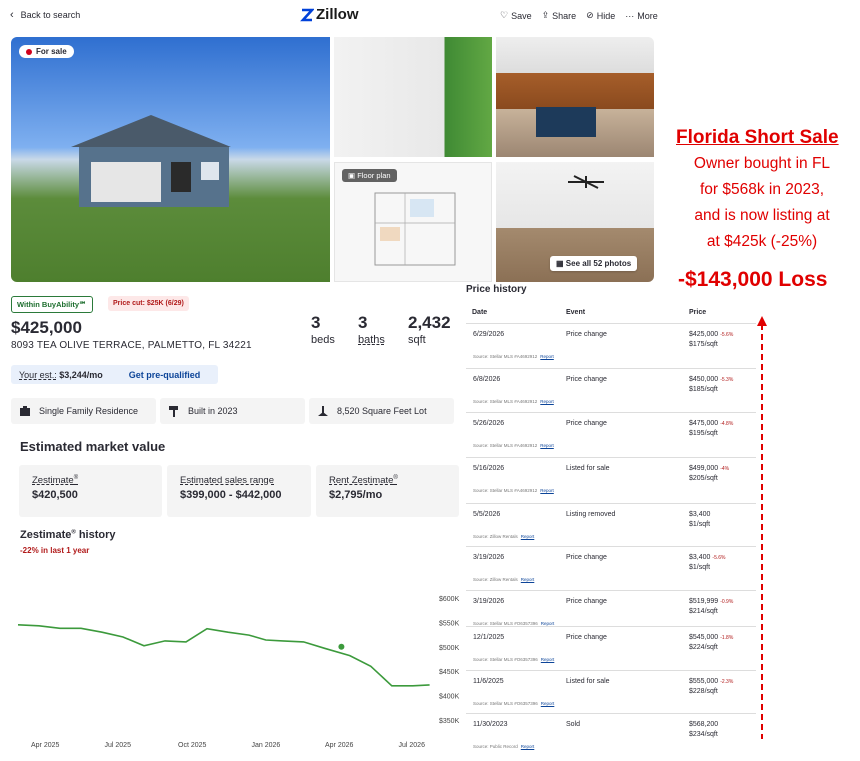  I want to click on zillow-logo: Zillow, so click(329, 14).